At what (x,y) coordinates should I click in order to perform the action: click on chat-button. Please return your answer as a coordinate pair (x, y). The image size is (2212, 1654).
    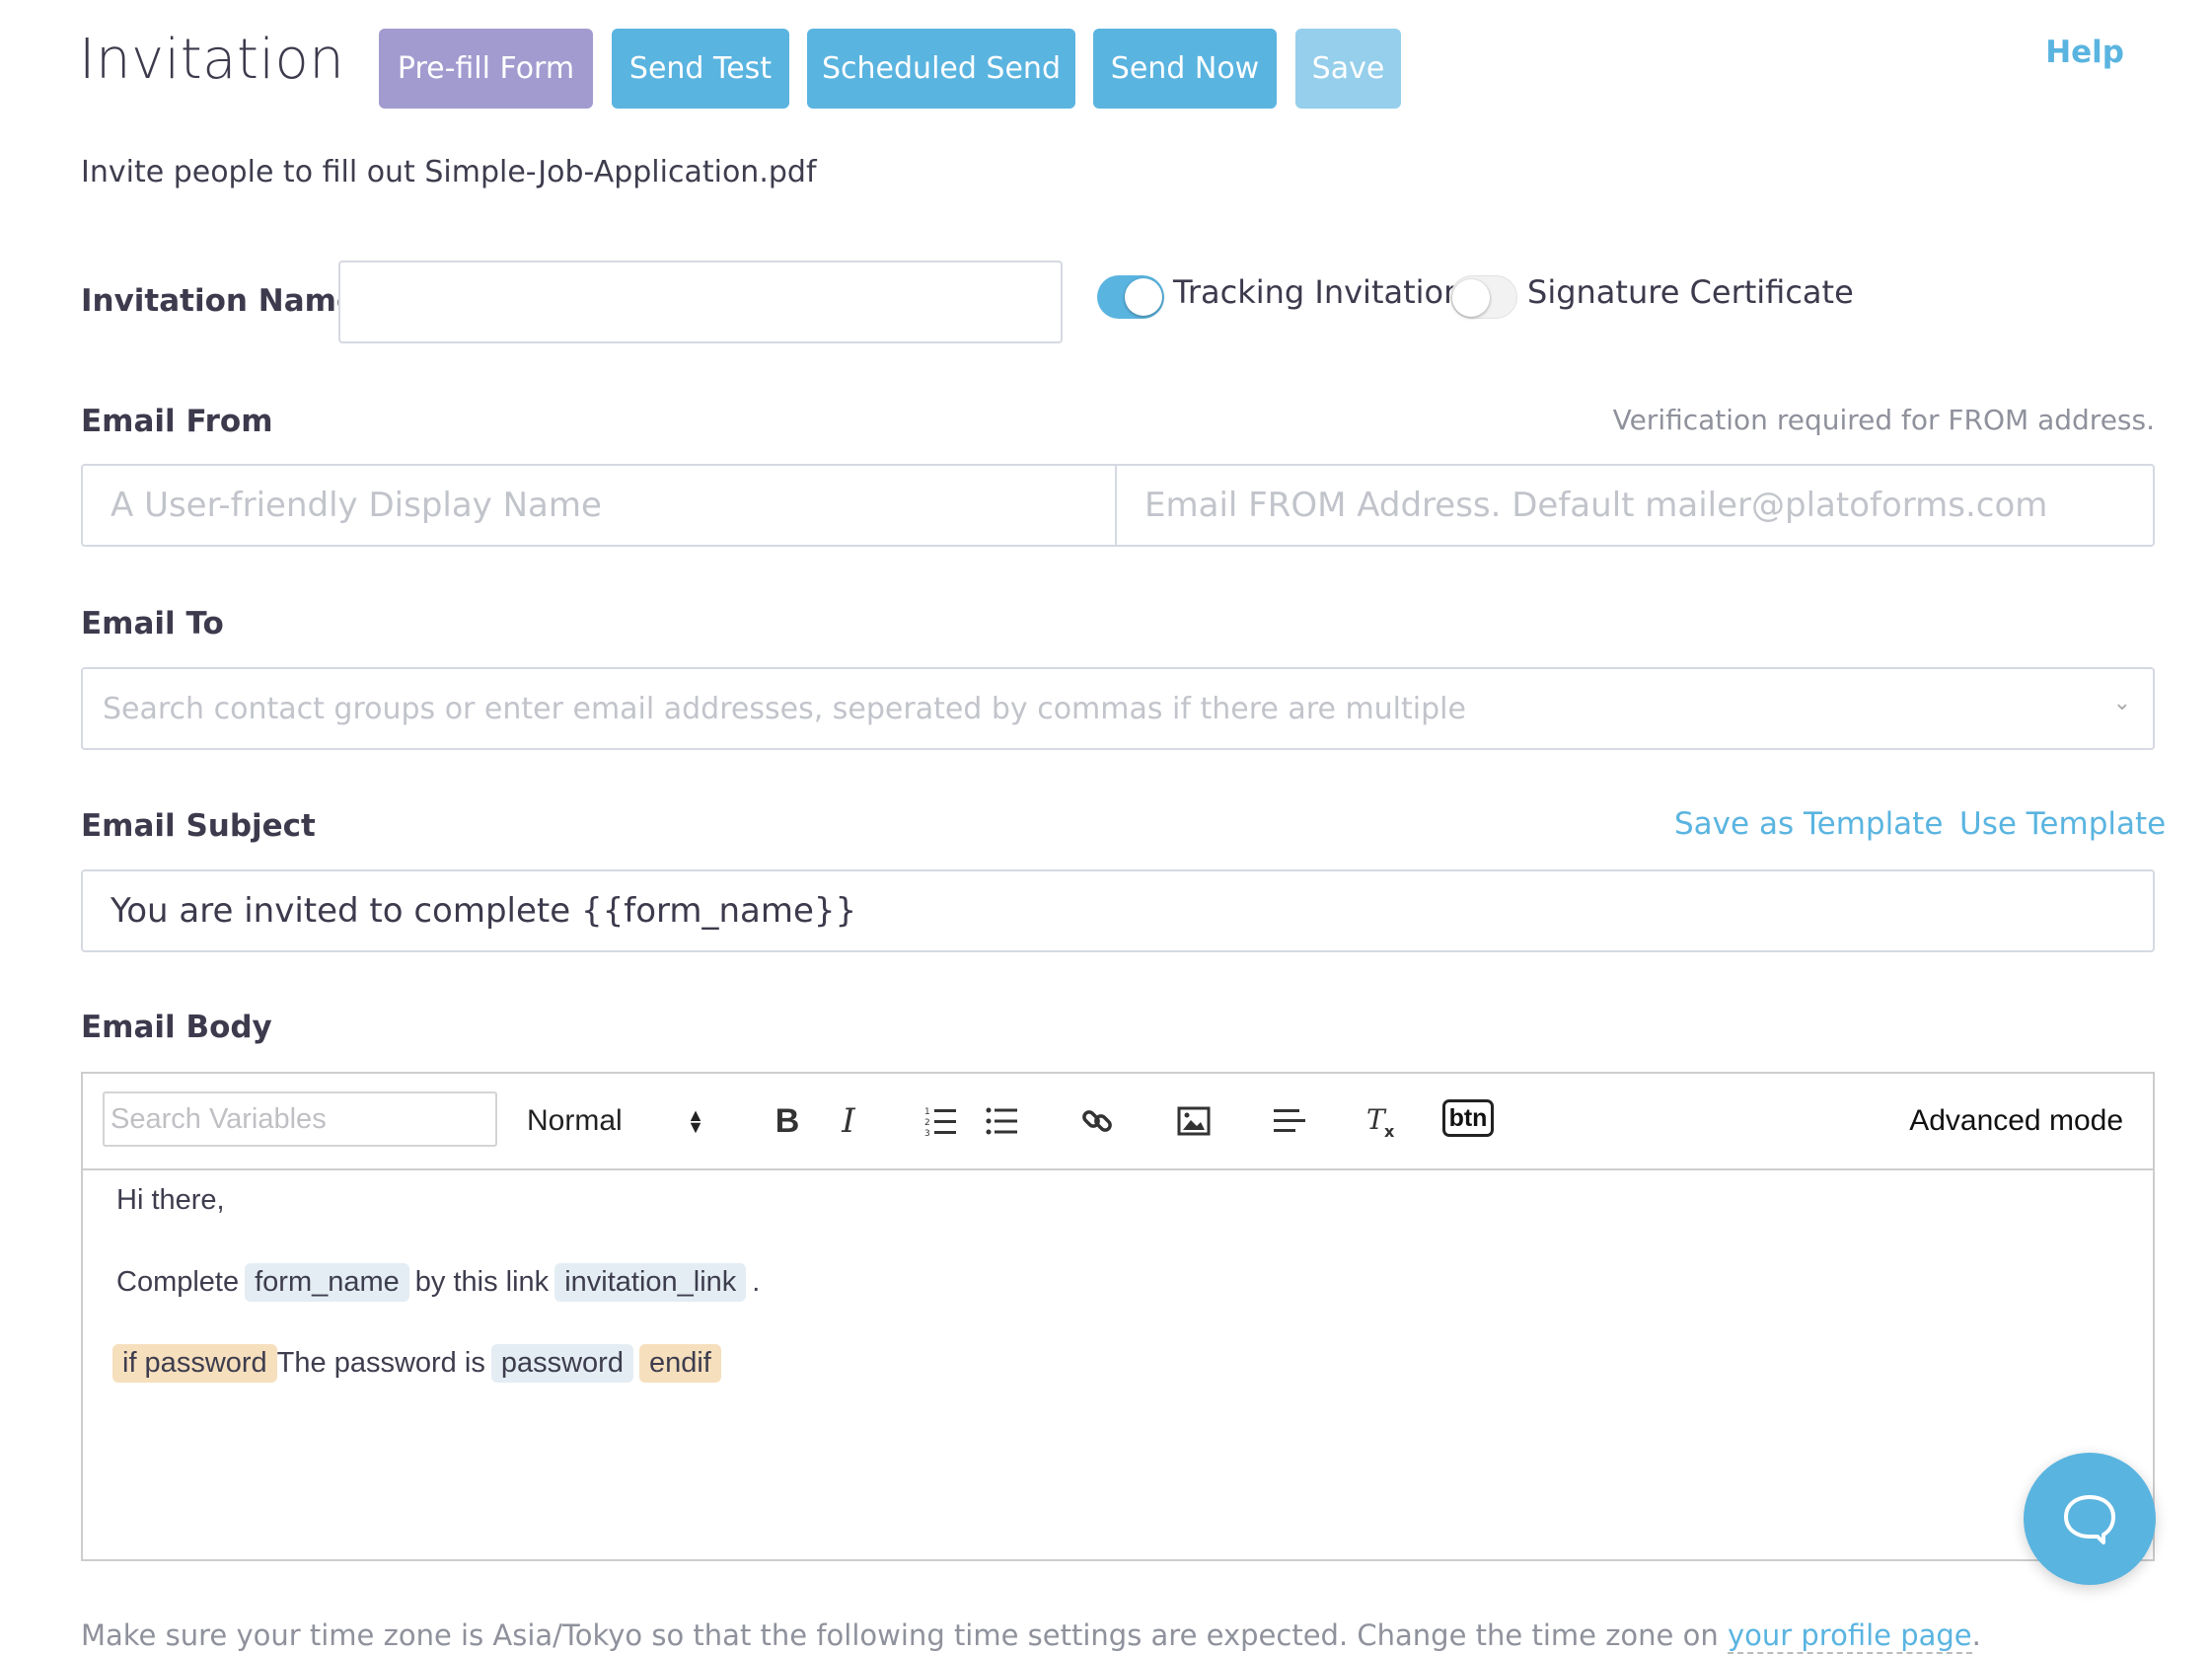
    Looking at the image, I should click on (2090, 1519).